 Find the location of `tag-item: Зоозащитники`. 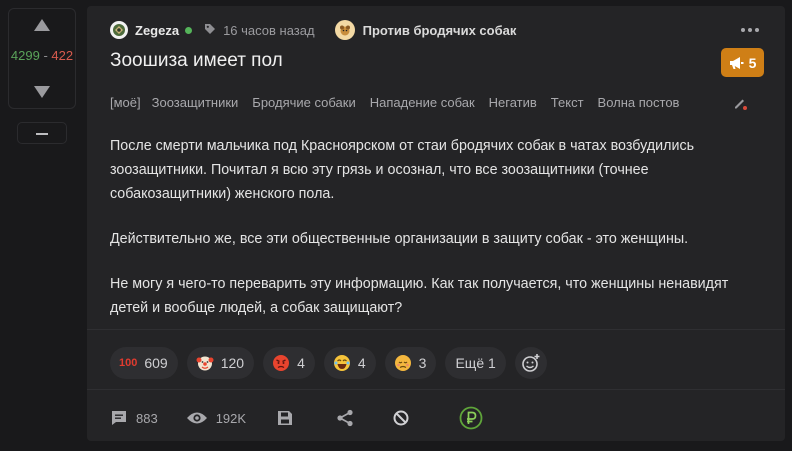

tag-item: Зоозащитники is located at coordinates (195, 102).